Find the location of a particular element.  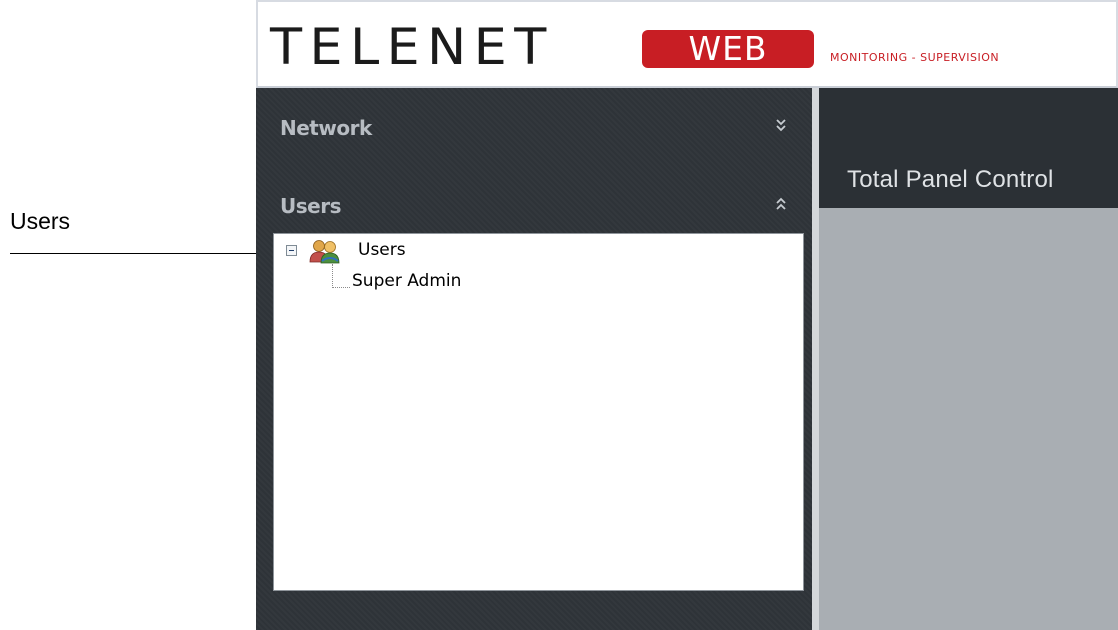

app-header: TELENET WEB MONITORING - SUPERVISION is located at coordinates (687, 44).